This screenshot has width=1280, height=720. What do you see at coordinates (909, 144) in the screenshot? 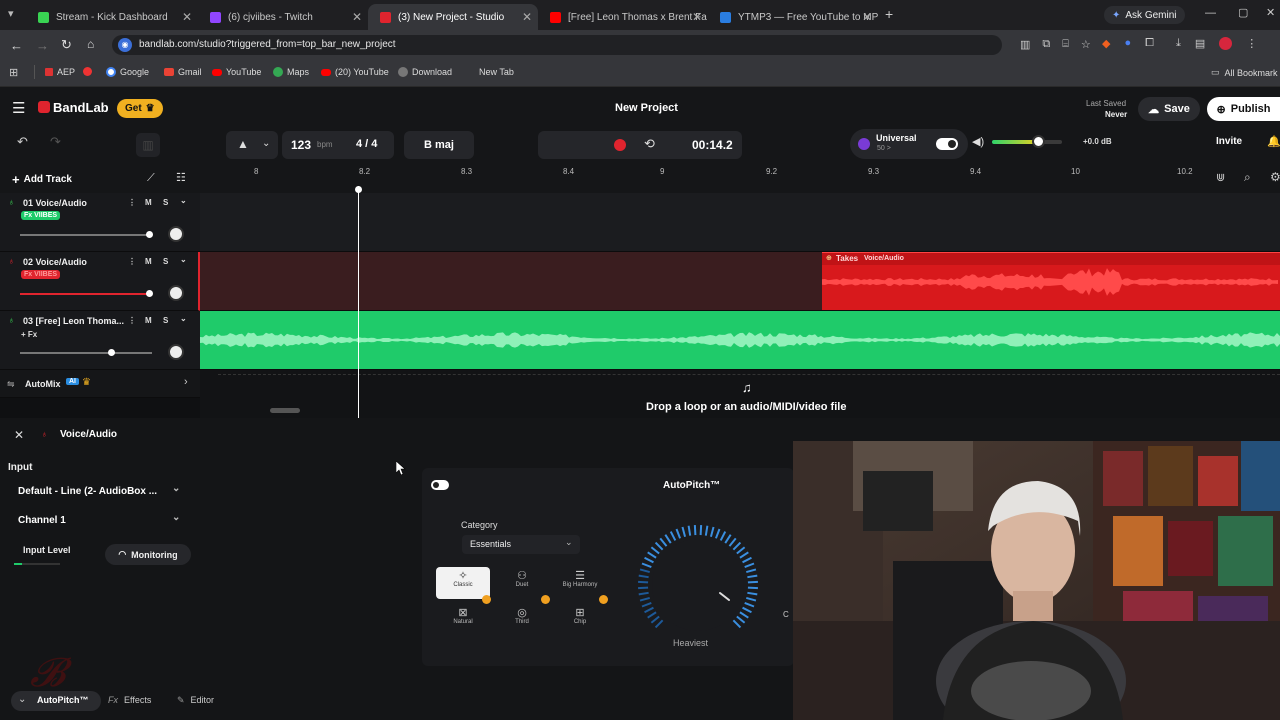
I see `preset-control: Universal 50 >` at bounding box center [909, 144].